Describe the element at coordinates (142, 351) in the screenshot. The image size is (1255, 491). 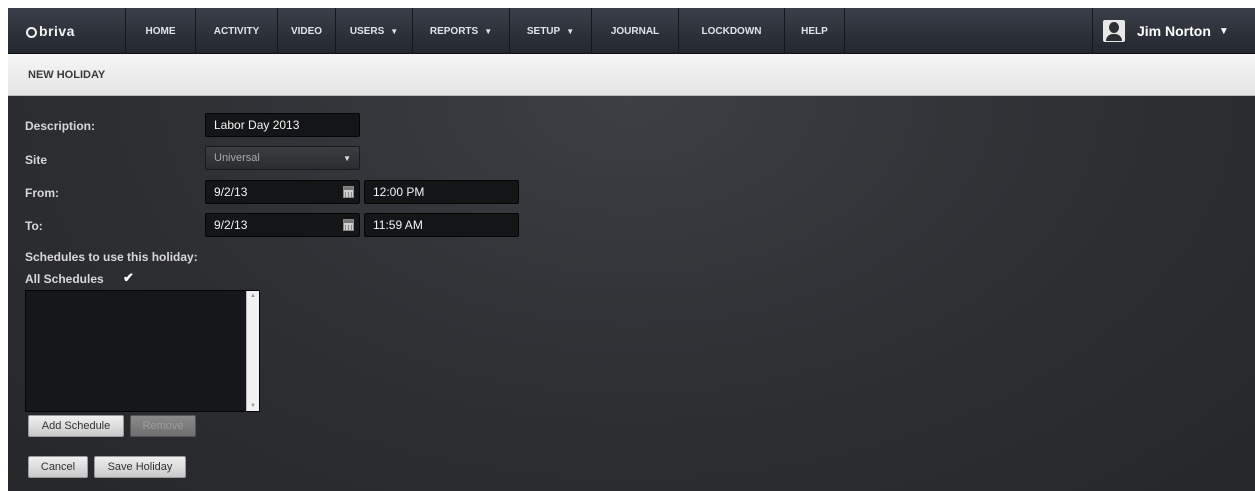
I see `schedule-list: ▲ ▼` at that location.